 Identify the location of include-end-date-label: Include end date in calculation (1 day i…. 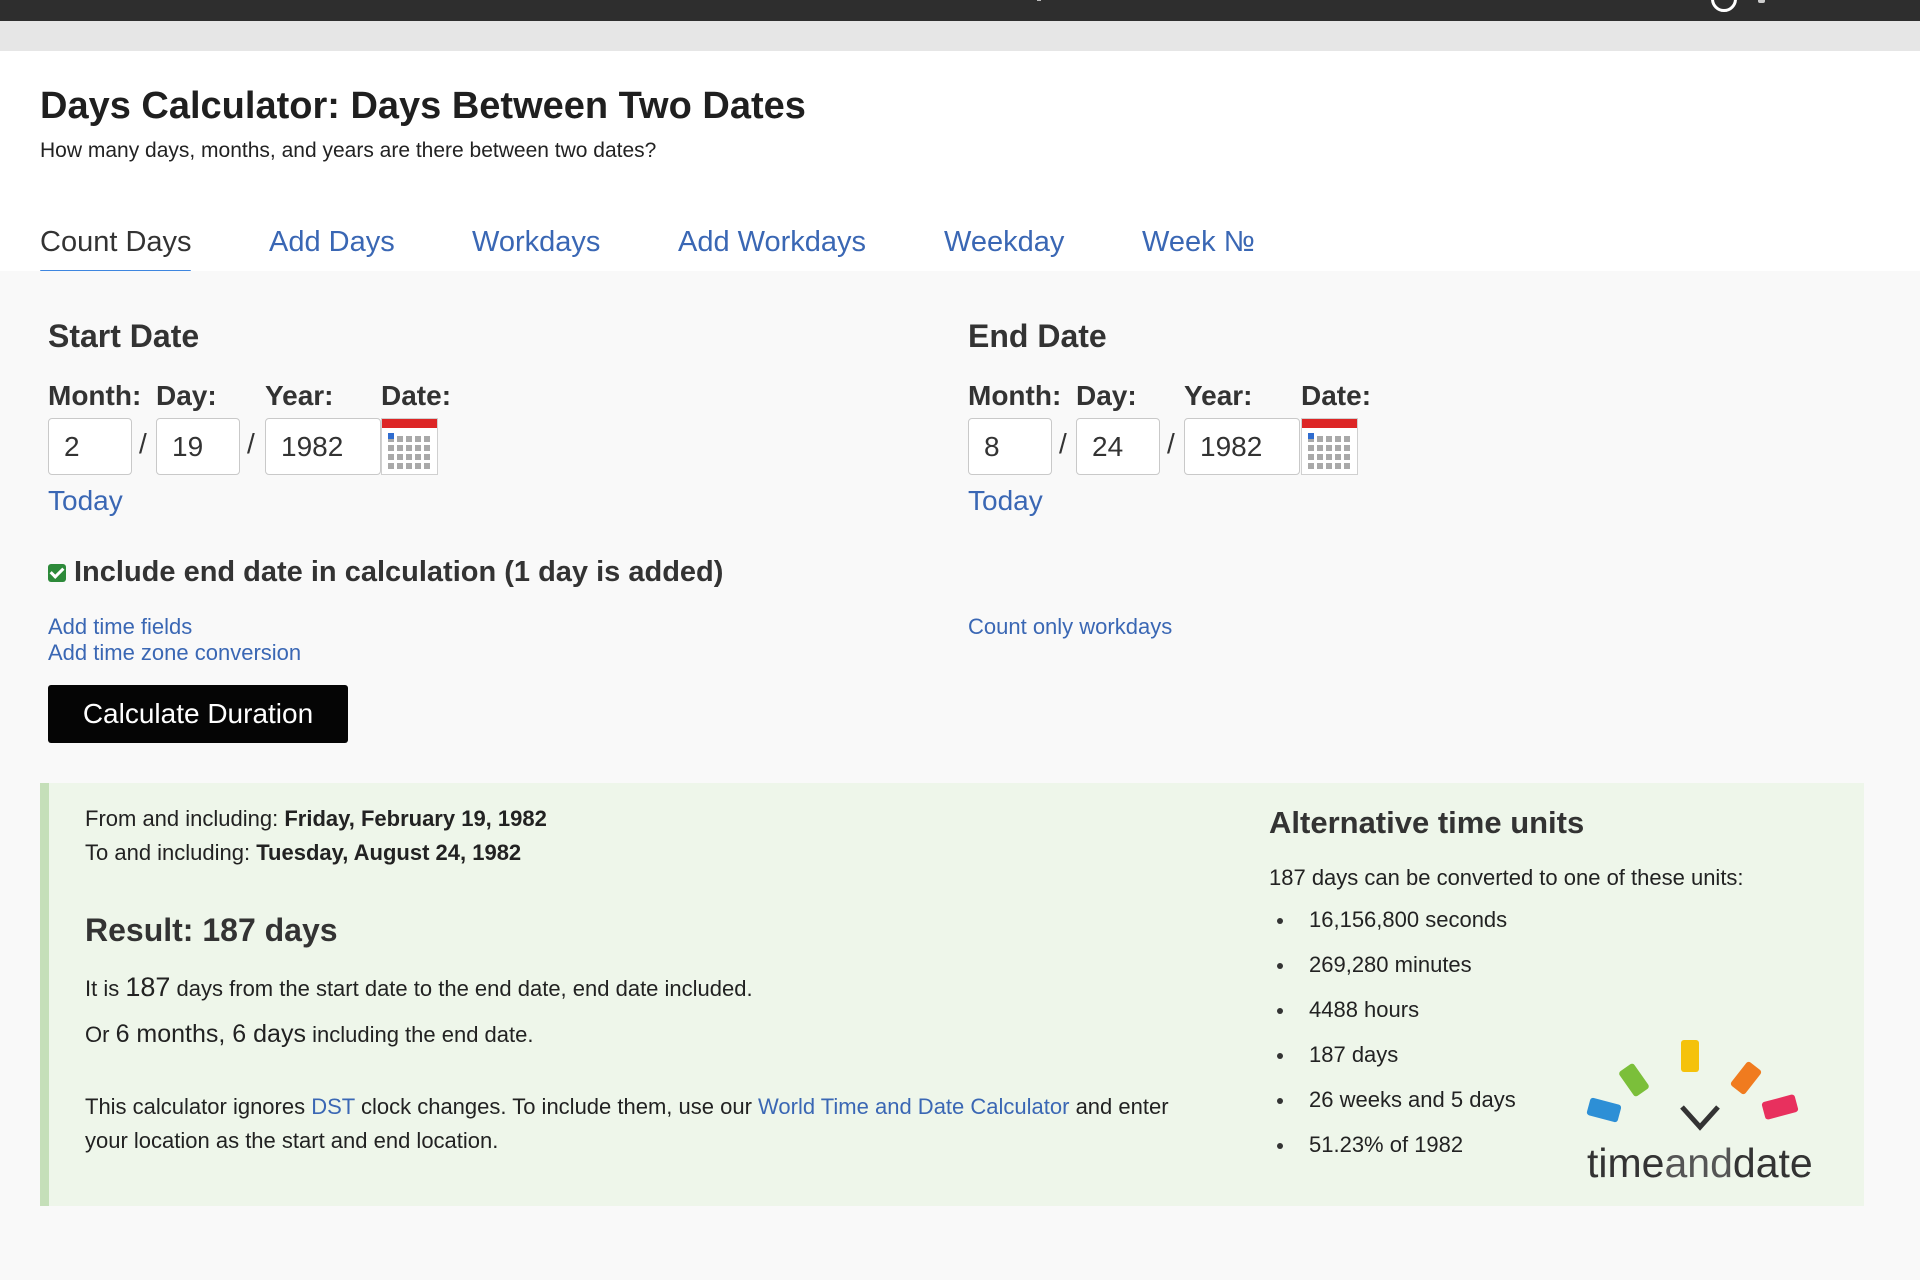
(398, 572).